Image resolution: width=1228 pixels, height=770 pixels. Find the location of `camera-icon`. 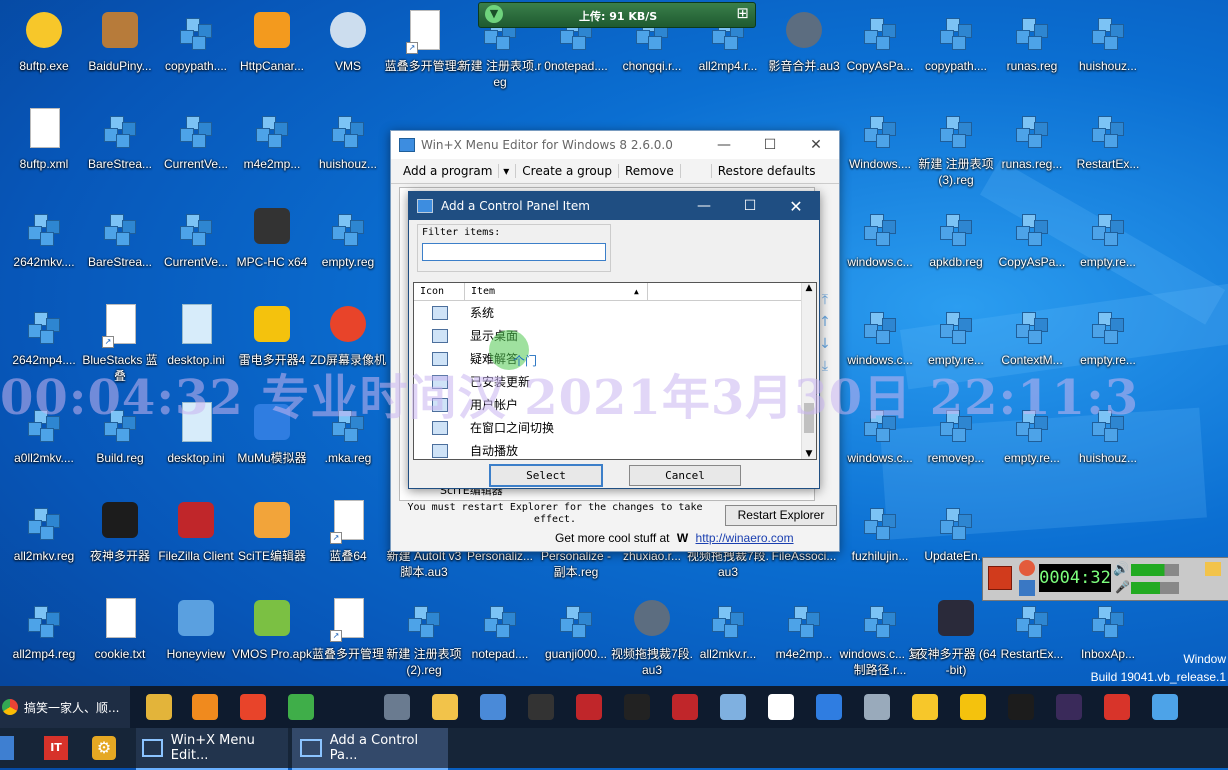

camera-icon is located at coordinates (637, 707).